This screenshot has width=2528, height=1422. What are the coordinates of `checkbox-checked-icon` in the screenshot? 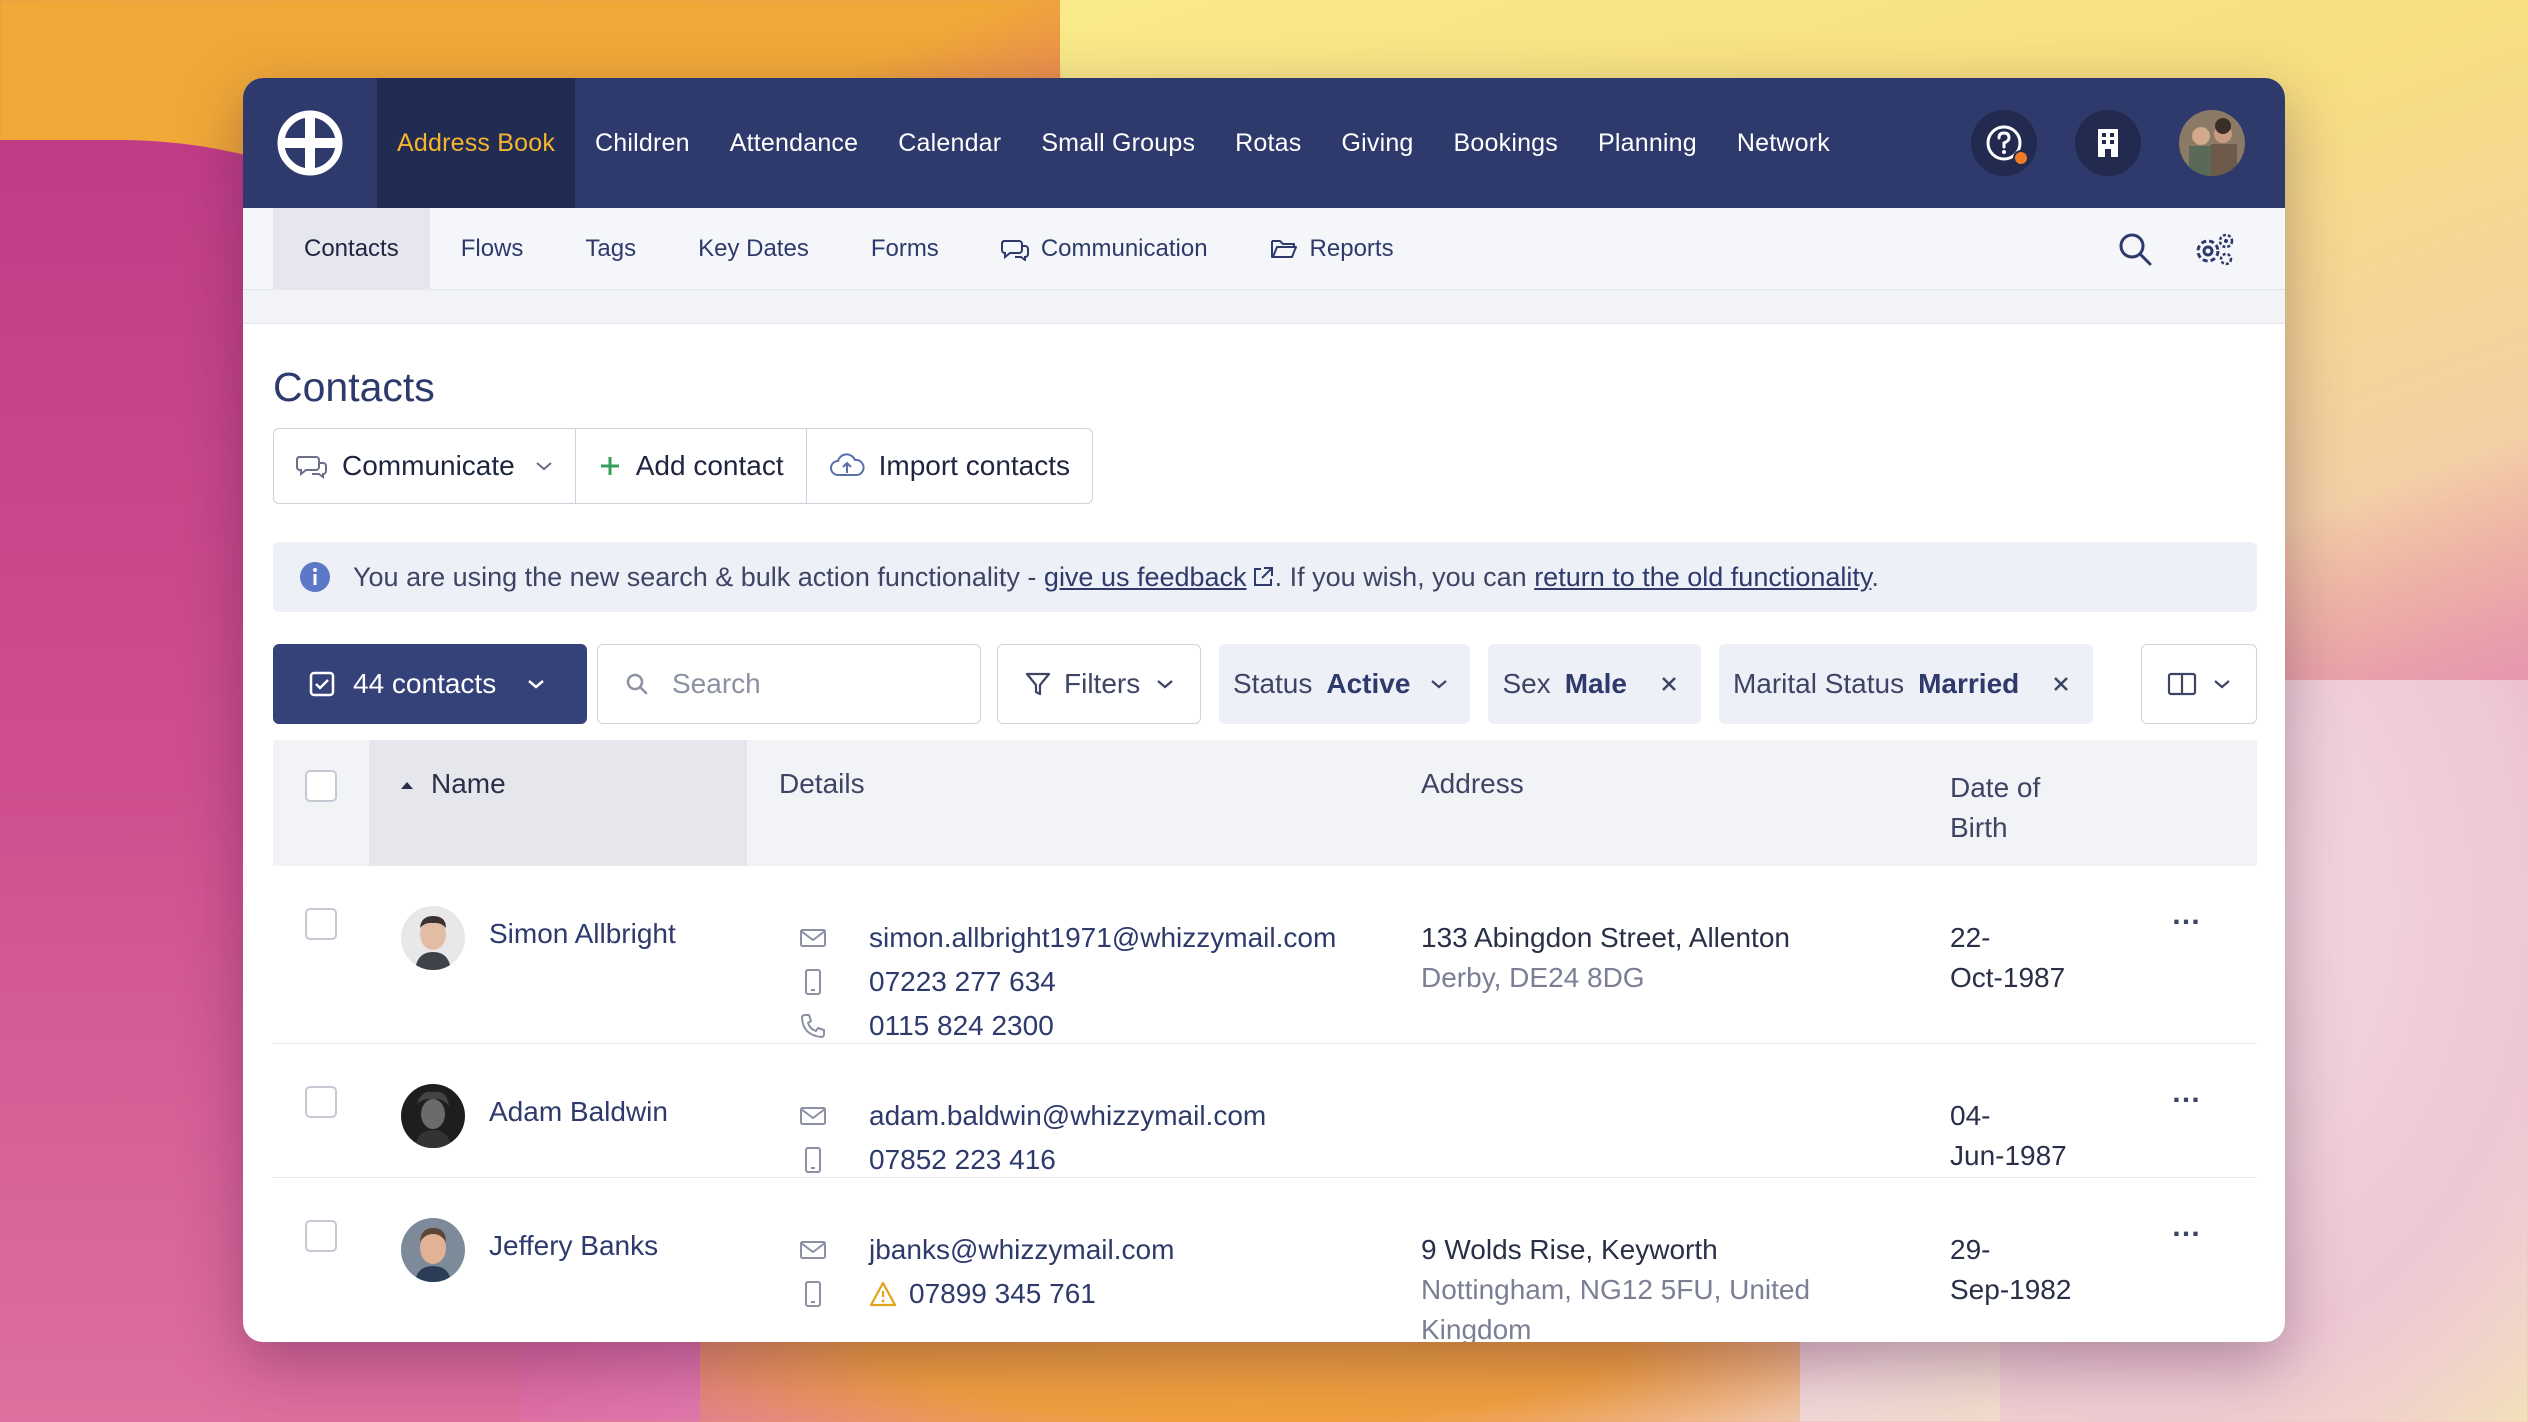 It's located at (322, 684).